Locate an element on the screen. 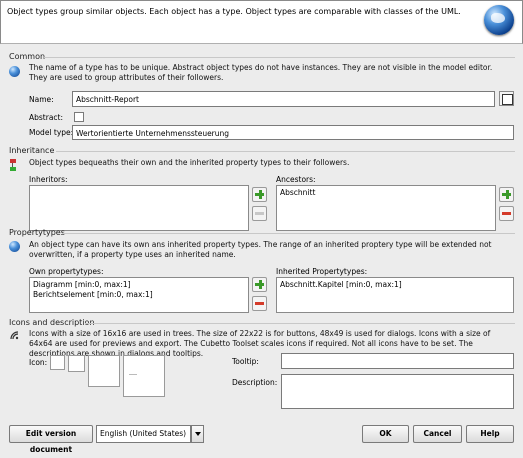  section-title-inheritance: Inheritance is located at coordinates (32, 150).